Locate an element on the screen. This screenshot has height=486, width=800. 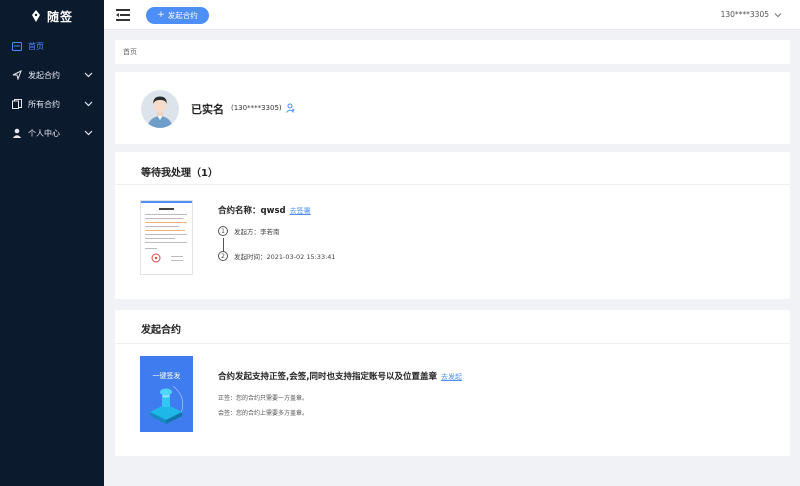
contract-name-label: 合约名称： is located at coordinates (239, 211).